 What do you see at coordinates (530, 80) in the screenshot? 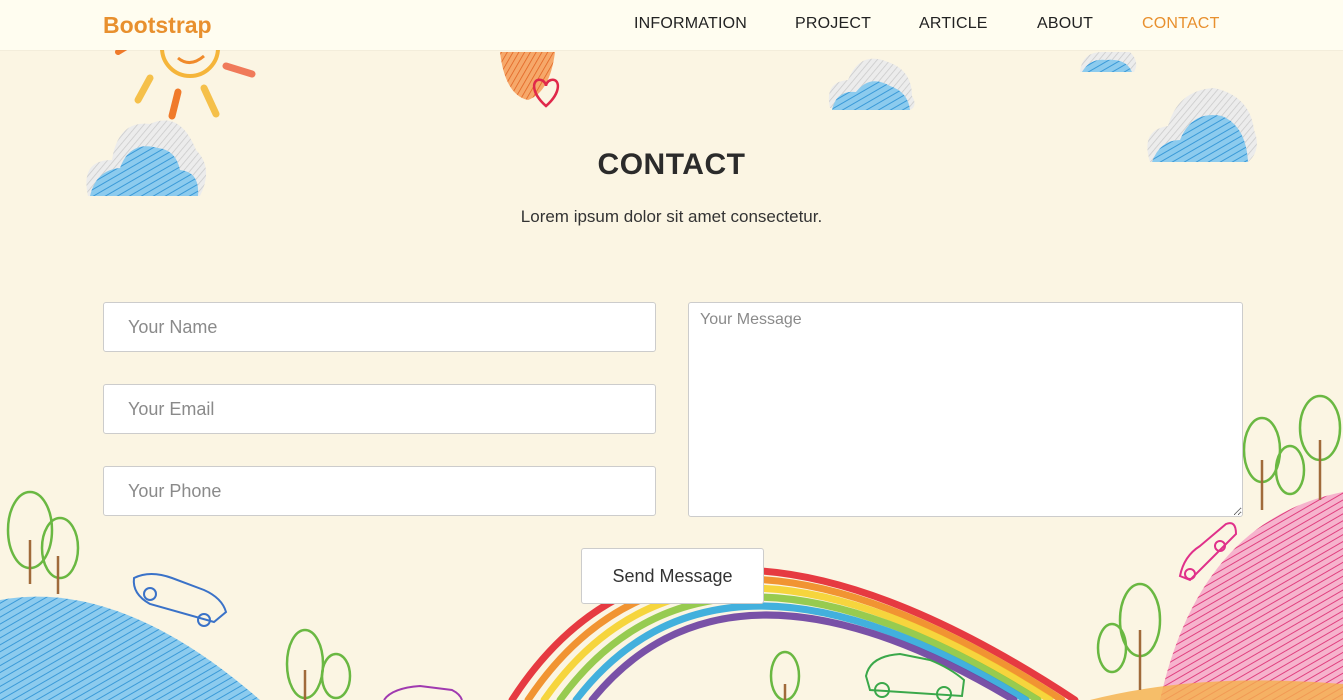
I see `balloon-doodle` at bounding box center [530, 80].